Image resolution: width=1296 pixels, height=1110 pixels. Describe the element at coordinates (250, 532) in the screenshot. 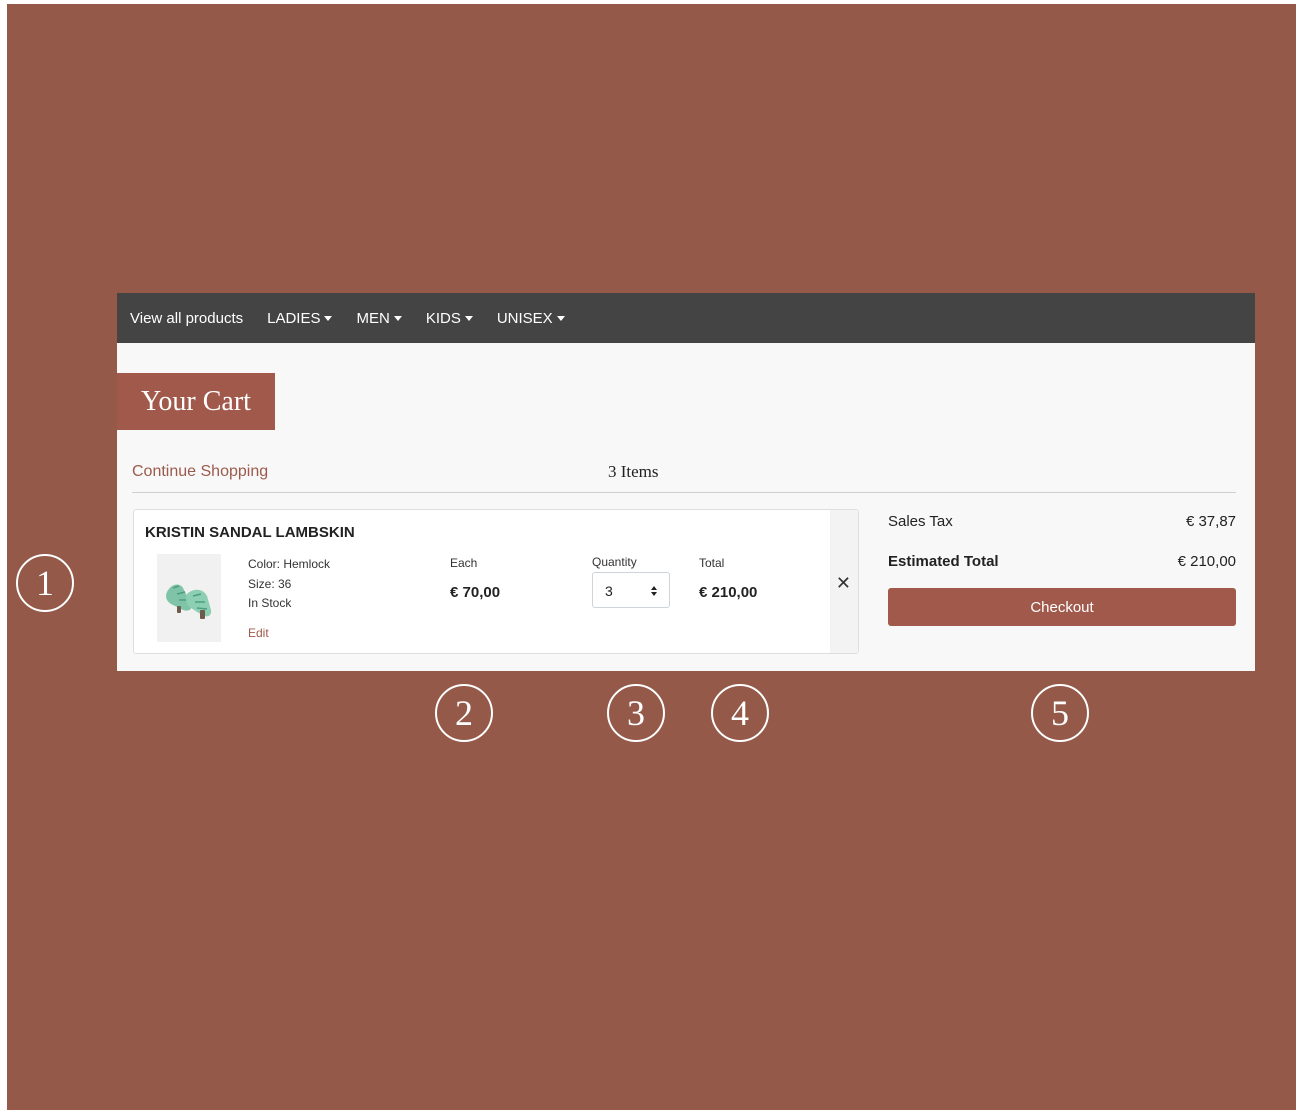

I see `product-name: KRISTIN SANDAL LAMBSKIN` at that location.